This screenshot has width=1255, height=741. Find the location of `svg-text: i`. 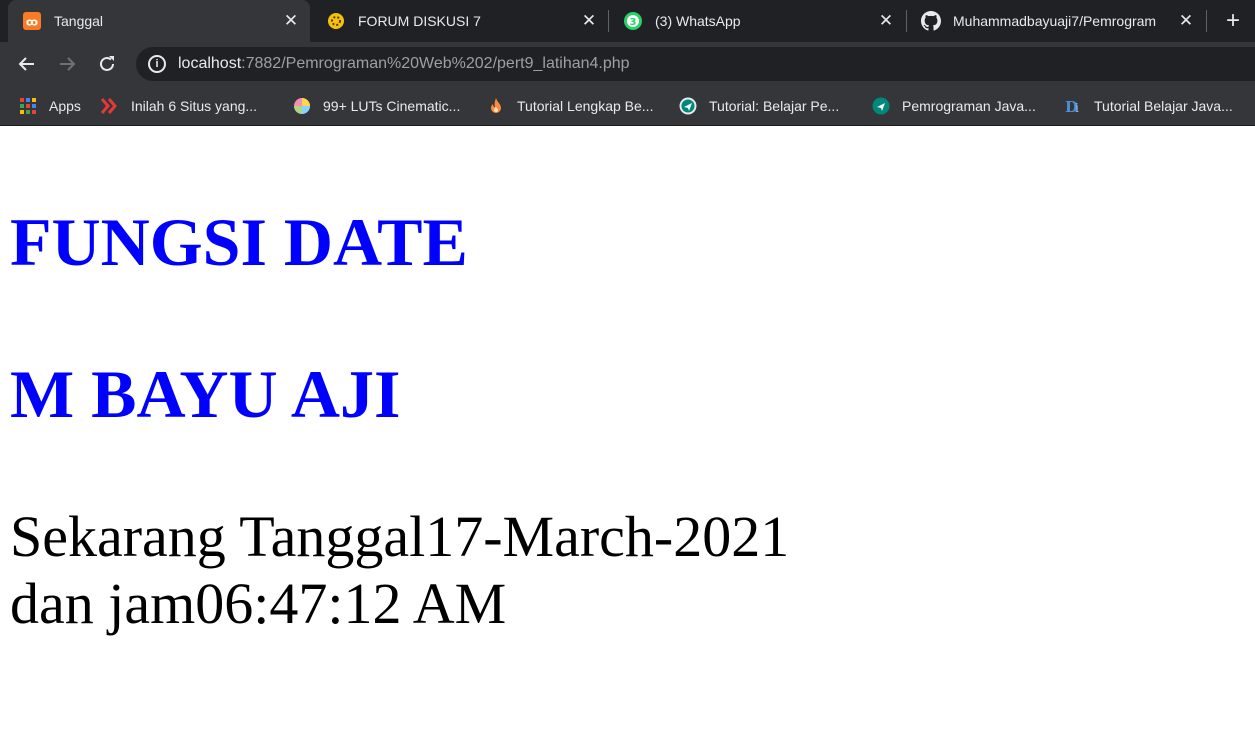

svg-text: i is located at coordinates (1077, 108).